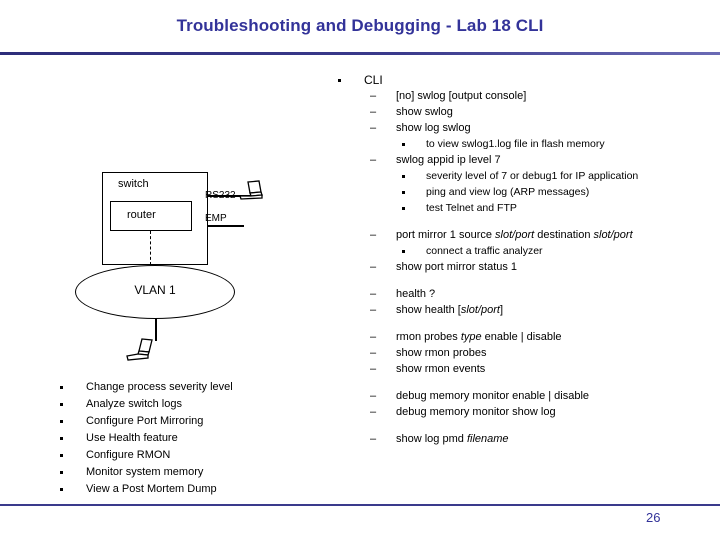 Image resolution: width=720 pixels, height=540 pixels. Describe the element at coordinates (192, 456) in the screenshot. I see `list-item: Configure RMON` at that location.